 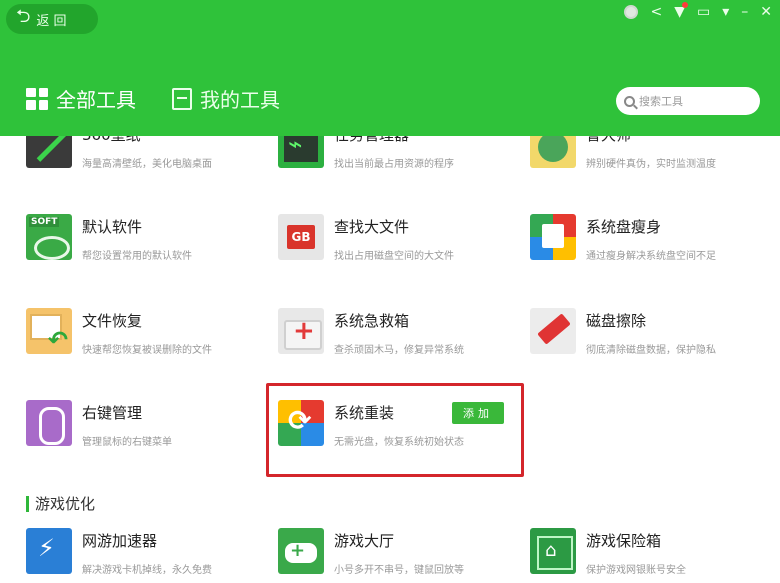 I want to click on file-recover-icon, so click(x=49, y=331).